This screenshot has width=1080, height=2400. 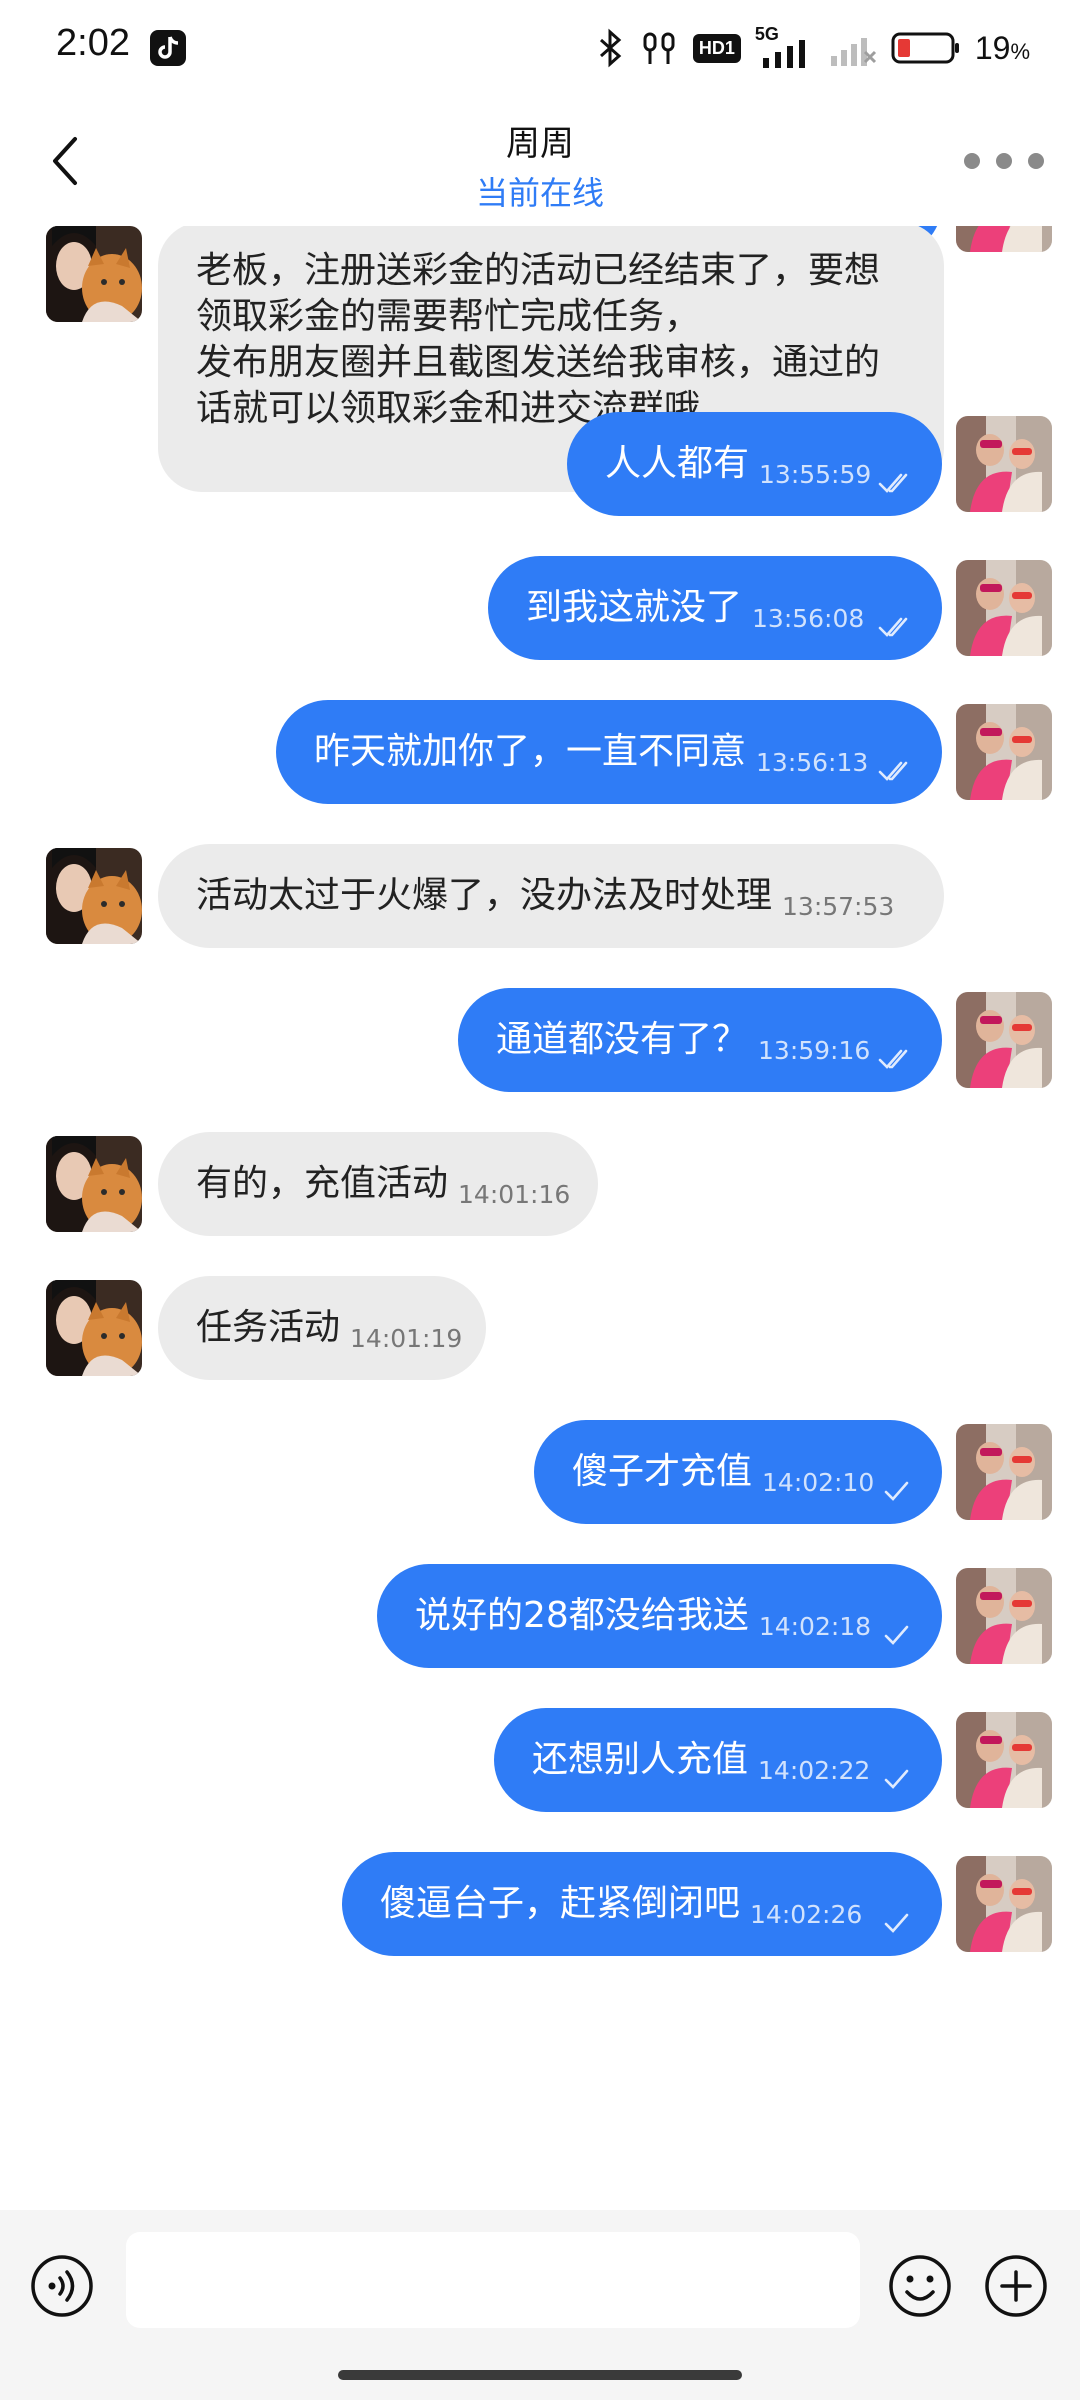 I want to click on plus-button, so click(x=1016, y=2286).